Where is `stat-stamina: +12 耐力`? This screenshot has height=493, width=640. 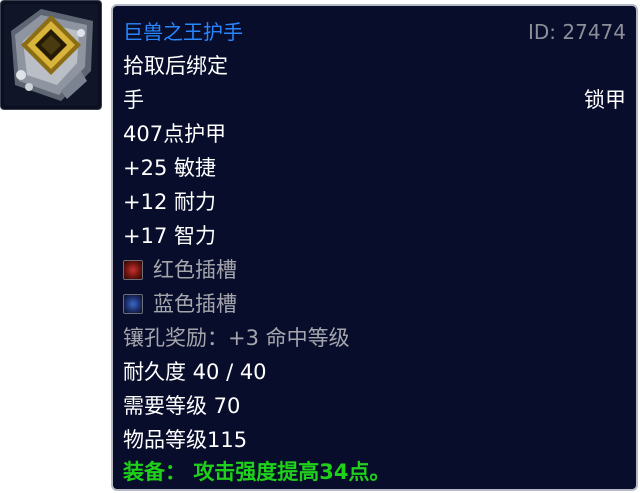 stat-stamina: +12 耐力 is located at coordinates (169, 202).